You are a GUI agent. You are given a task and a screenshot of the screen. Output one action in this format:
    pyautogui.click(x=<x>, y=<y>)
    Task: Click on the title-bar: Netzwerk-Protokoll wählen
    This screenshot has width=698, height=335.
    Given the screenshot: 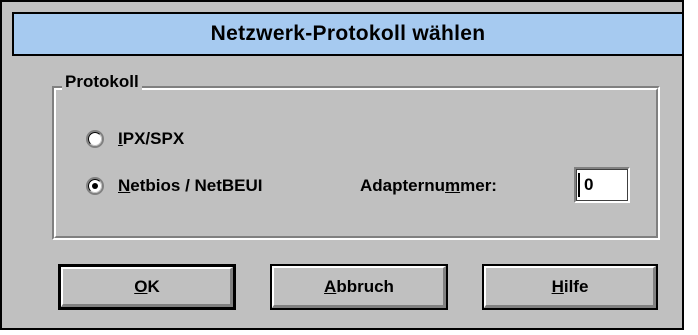 What is the action you would take?
    pyautogui.click(x=348, y=34)
    